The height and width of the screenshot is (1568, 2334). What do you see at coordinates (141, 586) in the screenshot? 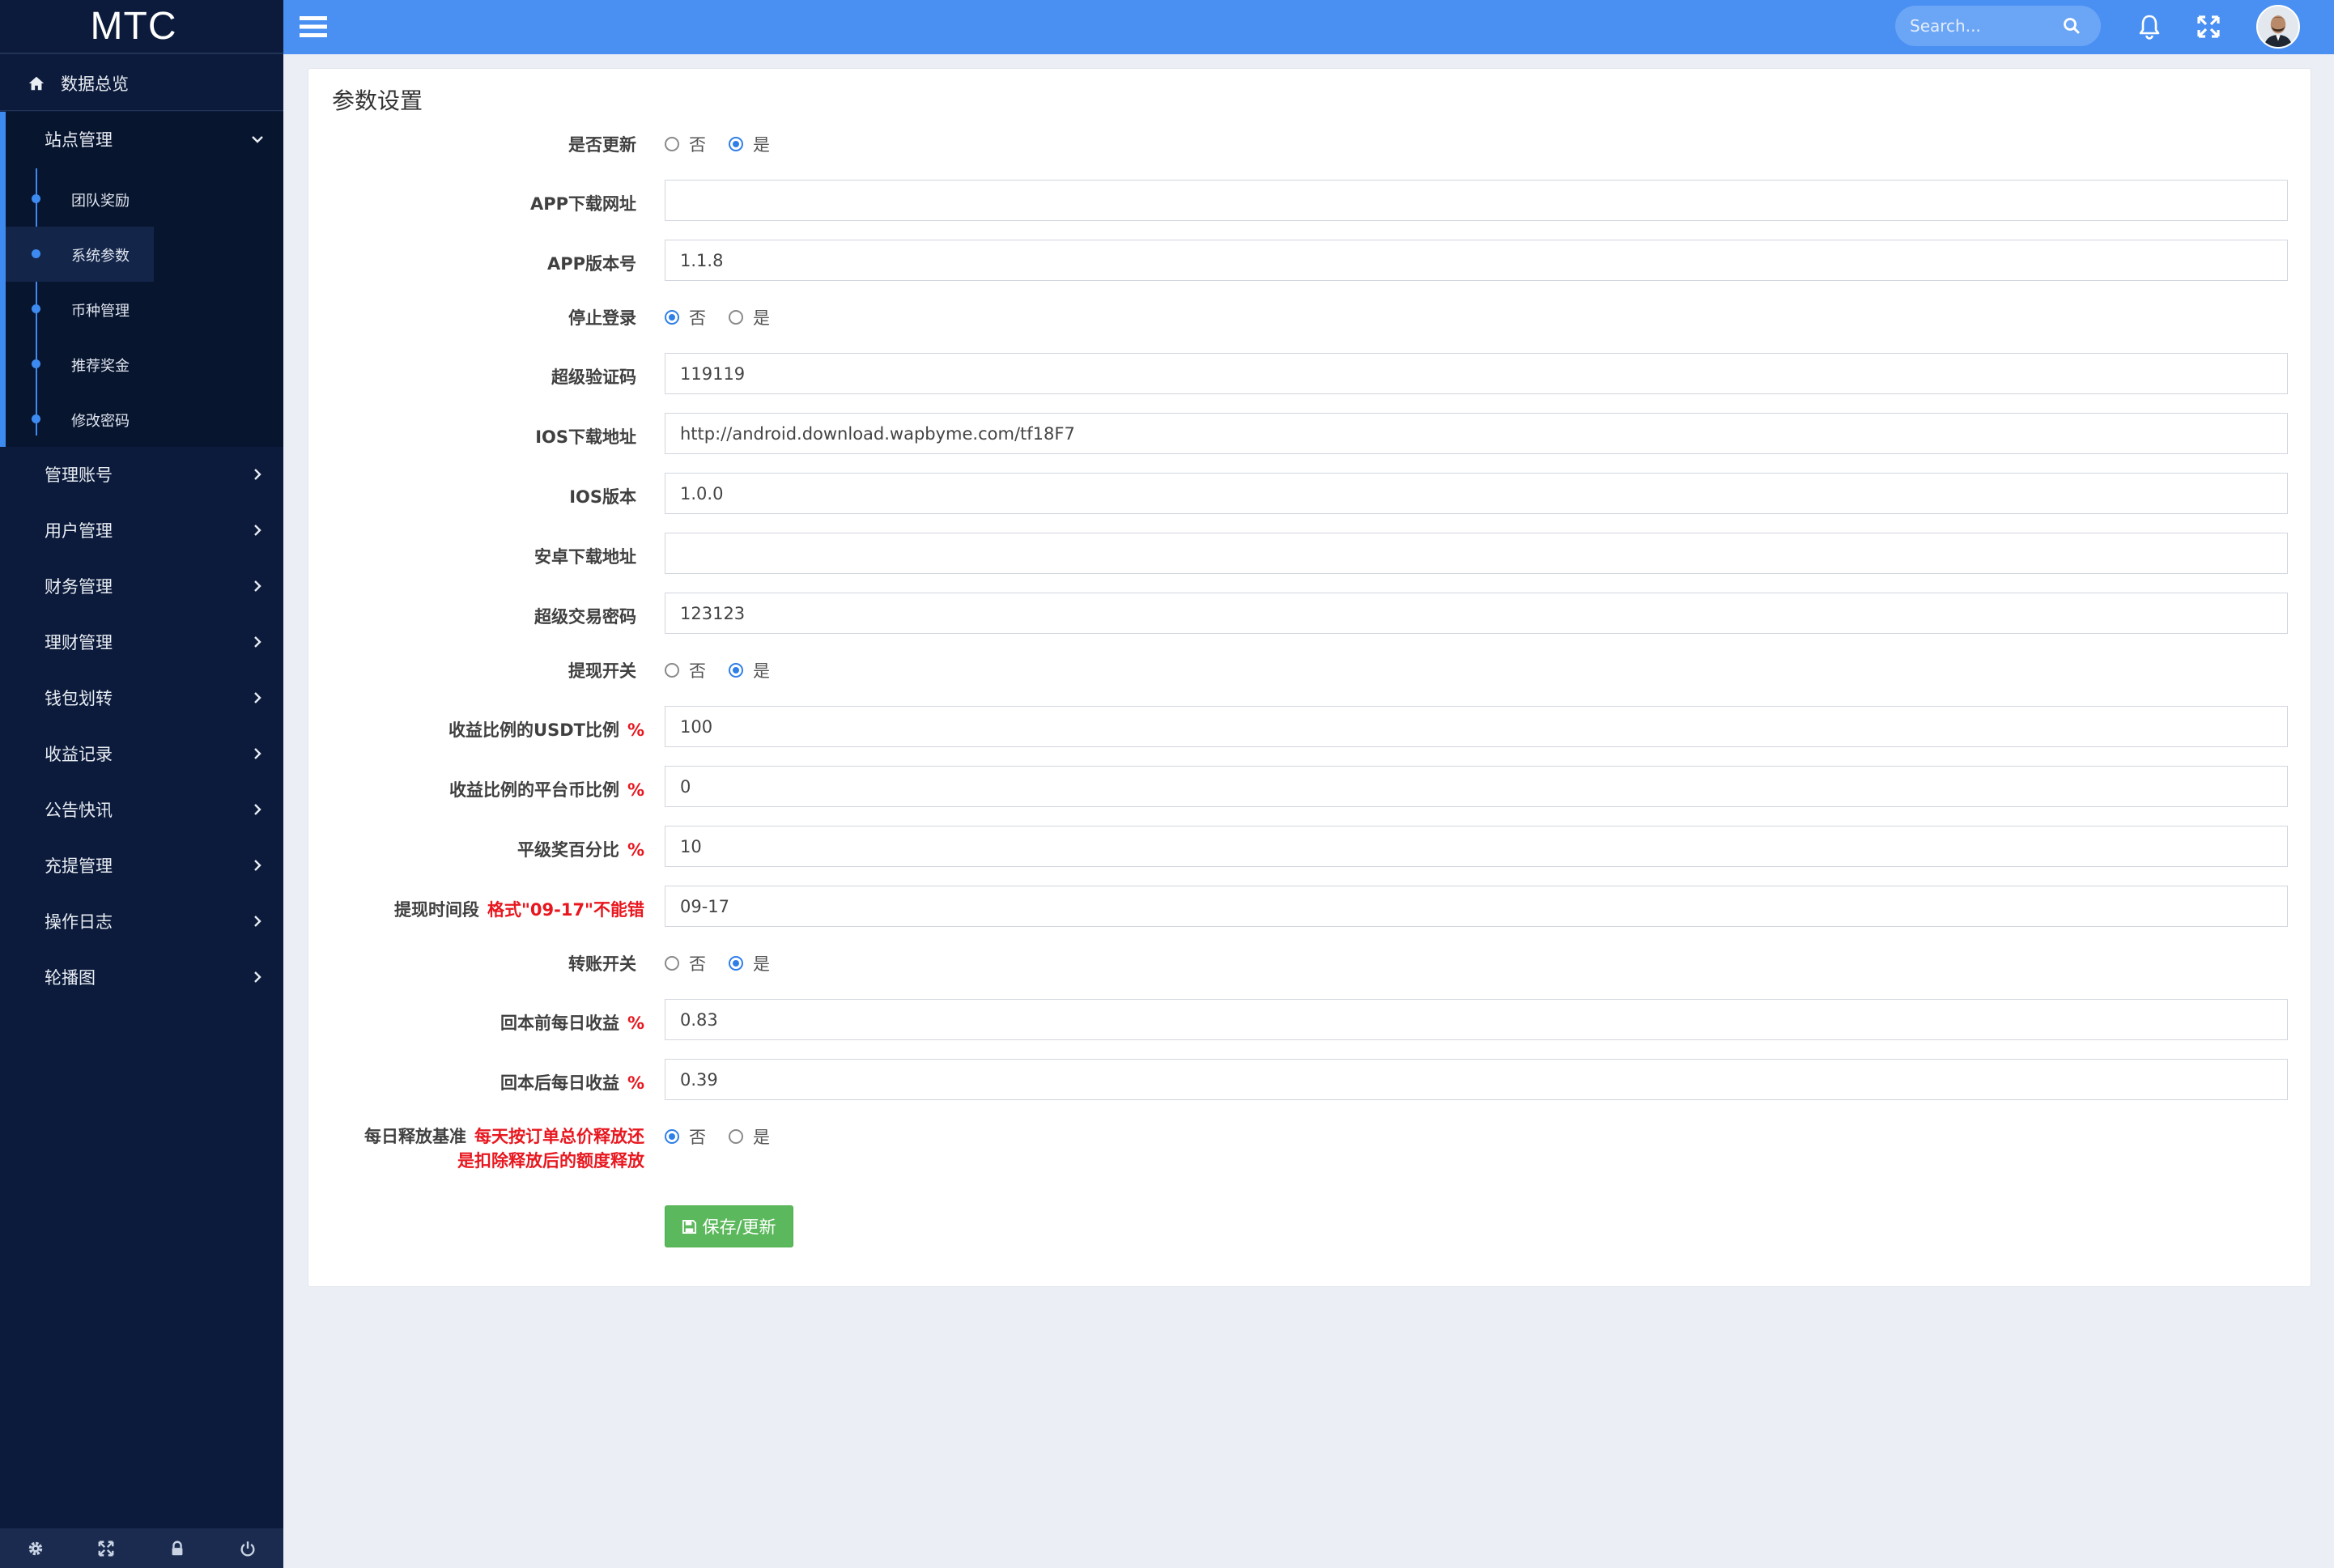
I see `sidebar-item: 财务管理` at bounding box center [141, 586].